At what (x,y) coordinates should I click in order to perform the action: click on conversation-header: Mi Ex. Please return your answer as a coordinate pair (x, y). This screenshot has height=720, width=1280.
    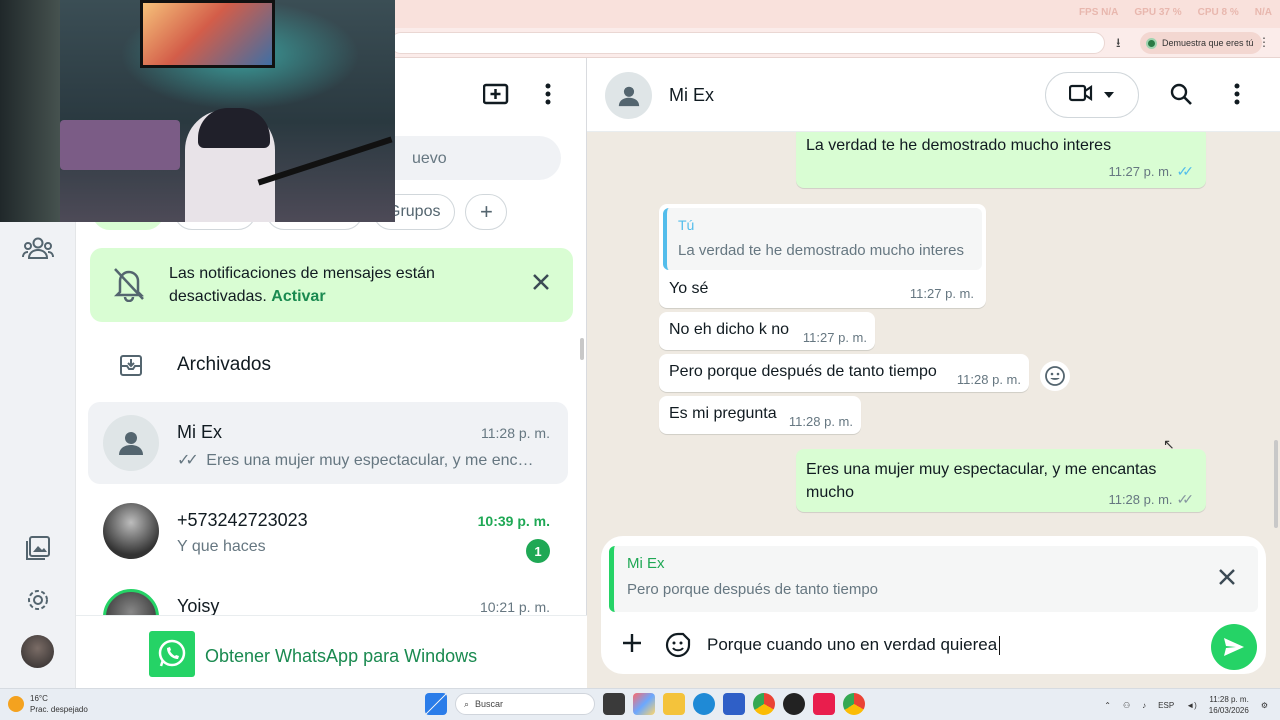
    Looking at the image, I should click on (933, 95).